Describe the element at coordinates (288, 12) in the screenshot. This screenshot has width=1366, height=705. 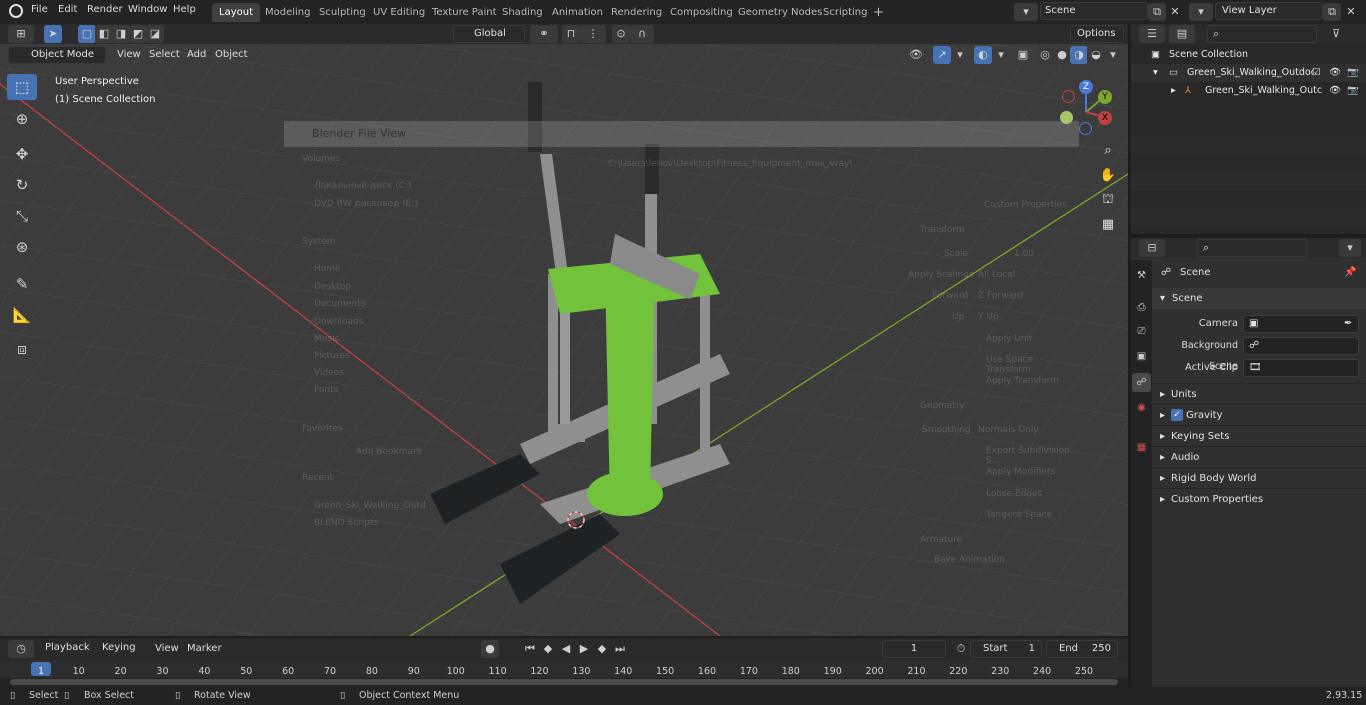
I see `tab-modeling: Modeling` at that location.